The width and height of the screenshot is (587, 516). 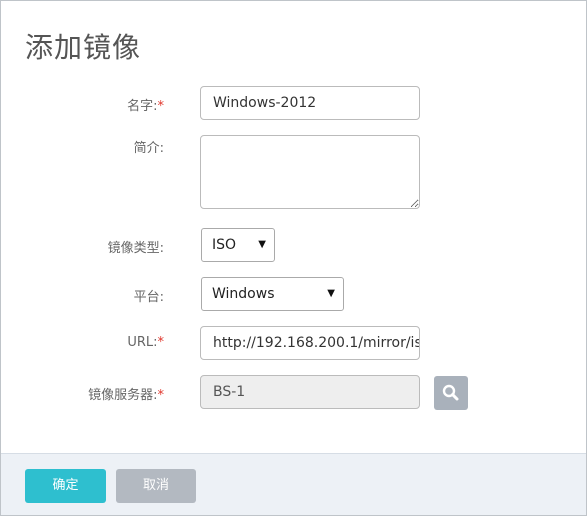 I want to click on backup-storage-label: 镜像服务器:*, so click(x=126, y=393).